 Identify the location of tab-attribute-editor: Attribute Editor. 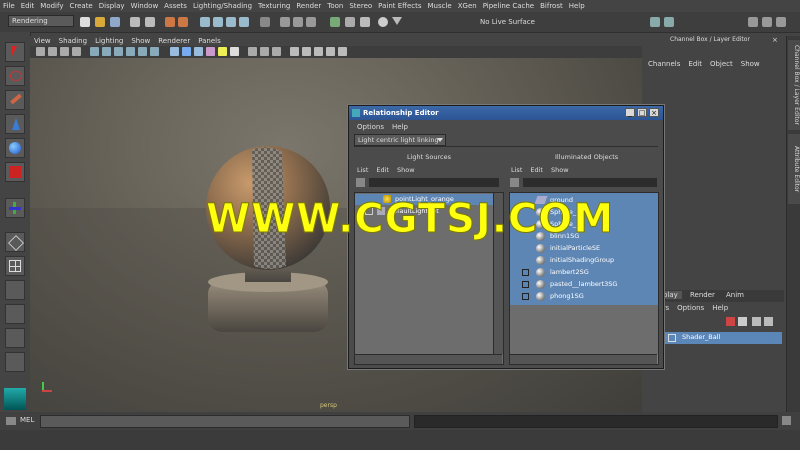
(794, 169).